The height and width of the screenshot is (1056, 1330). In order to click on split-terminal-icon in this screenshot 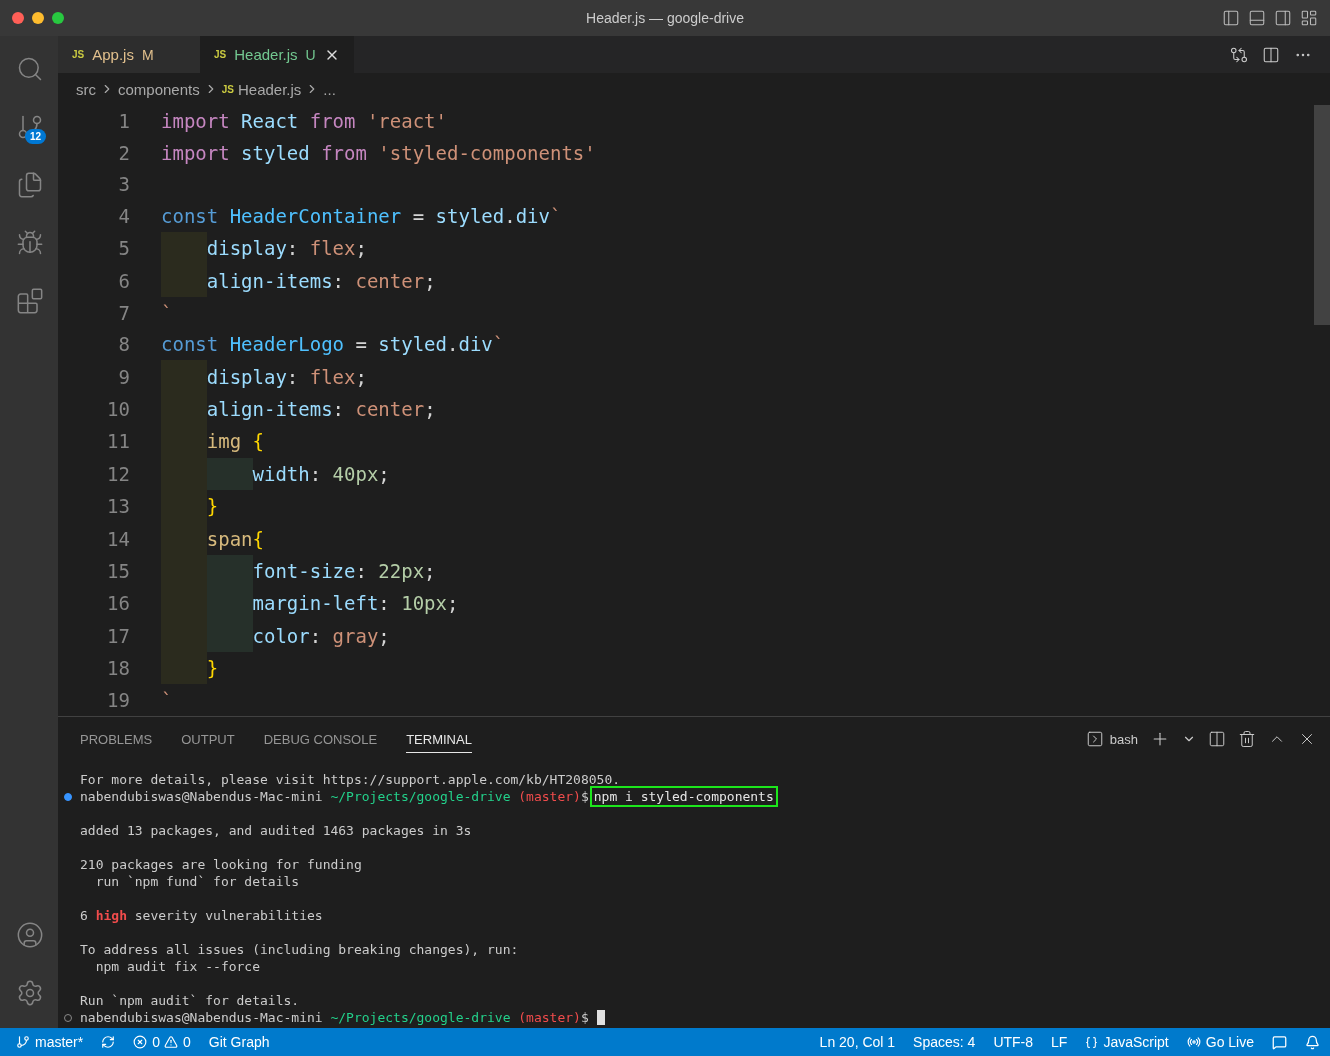, I will do `click(1217, 739)`.